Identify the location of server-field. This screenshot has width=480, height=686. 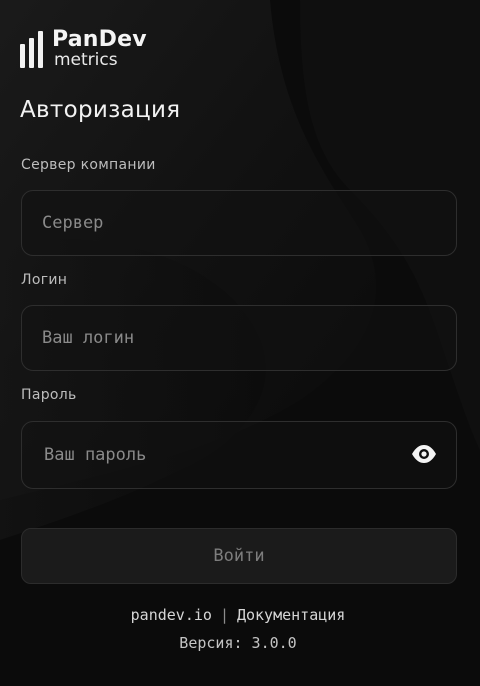
(239, 223).